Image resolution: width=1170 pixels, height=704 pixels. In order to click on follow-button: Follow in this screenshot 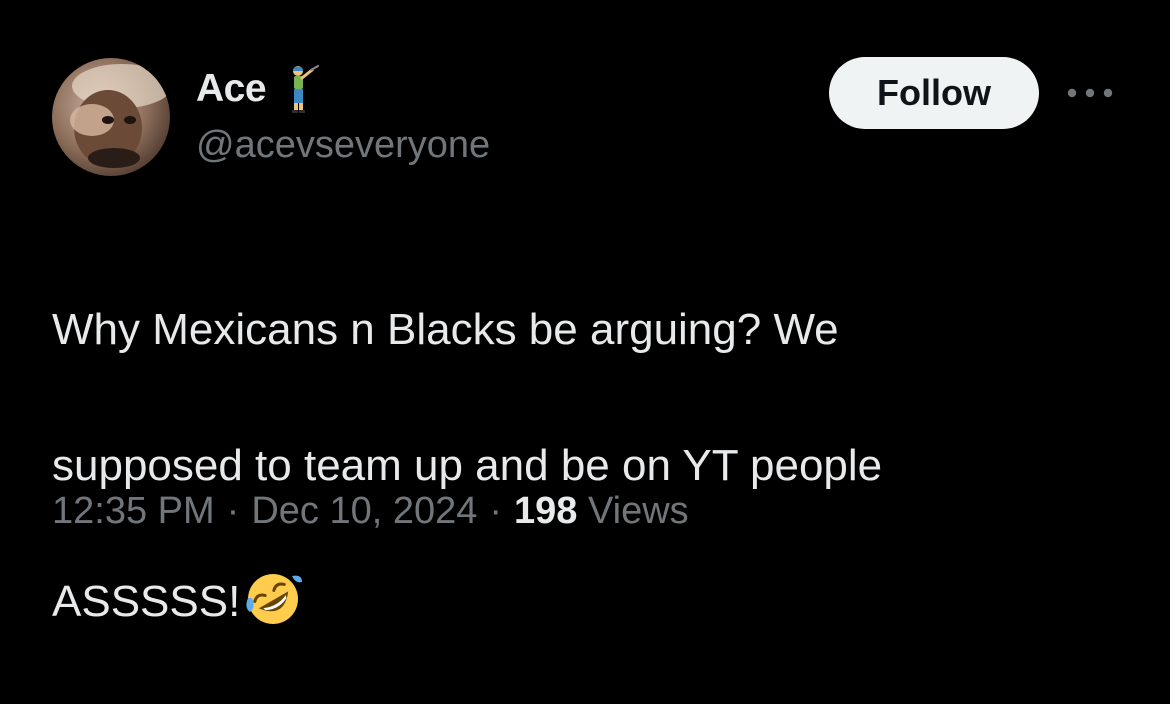, I will do `click(934, 93)`.